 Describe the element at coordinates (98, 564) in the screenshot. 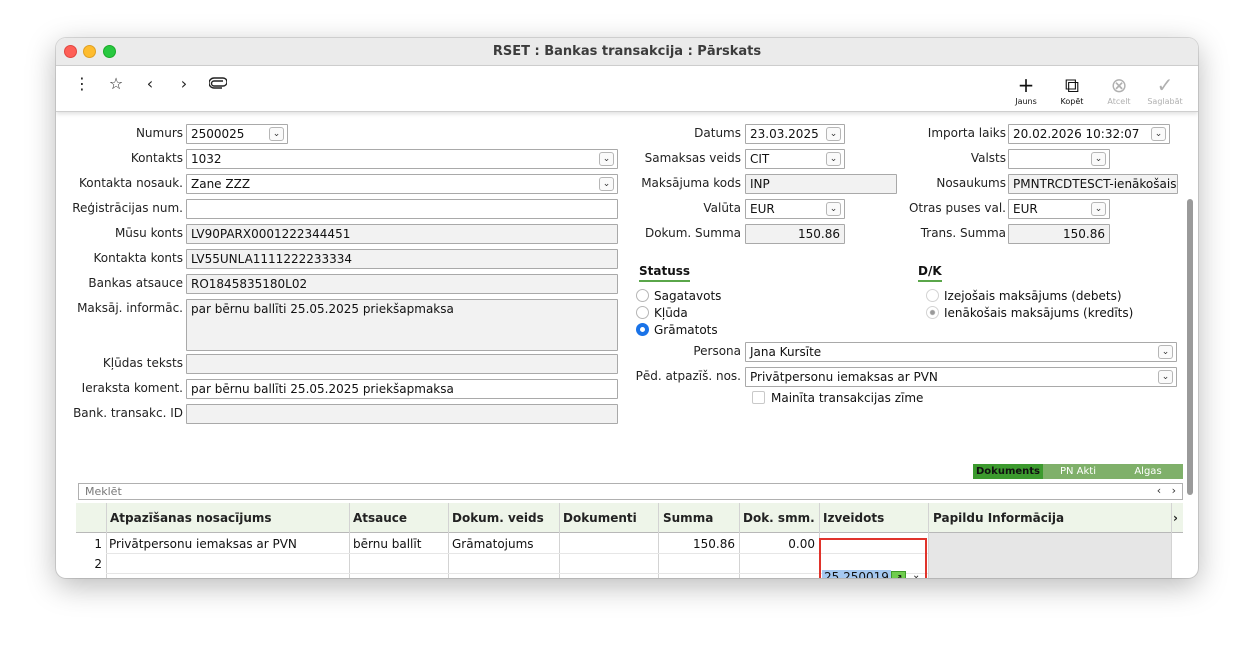

I see `row-number: 2` at that location.